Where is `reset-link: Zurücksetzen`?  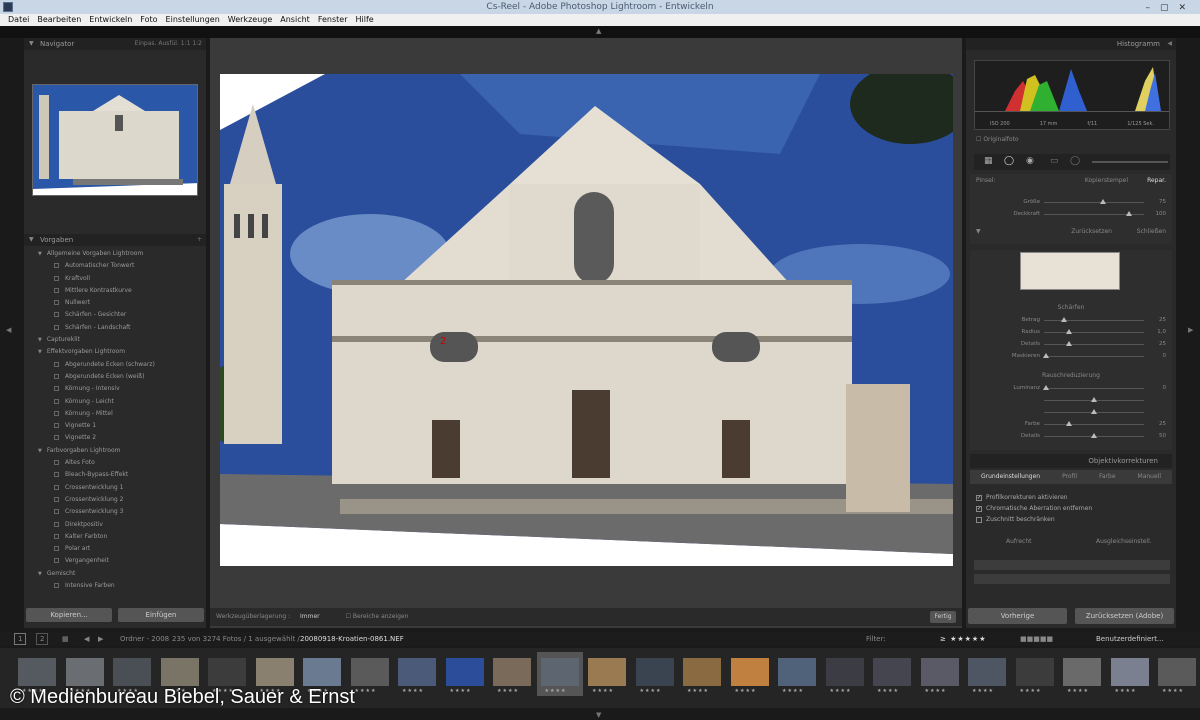
reset-link: Zurücksetzen is located at coordinates (1091, 232).